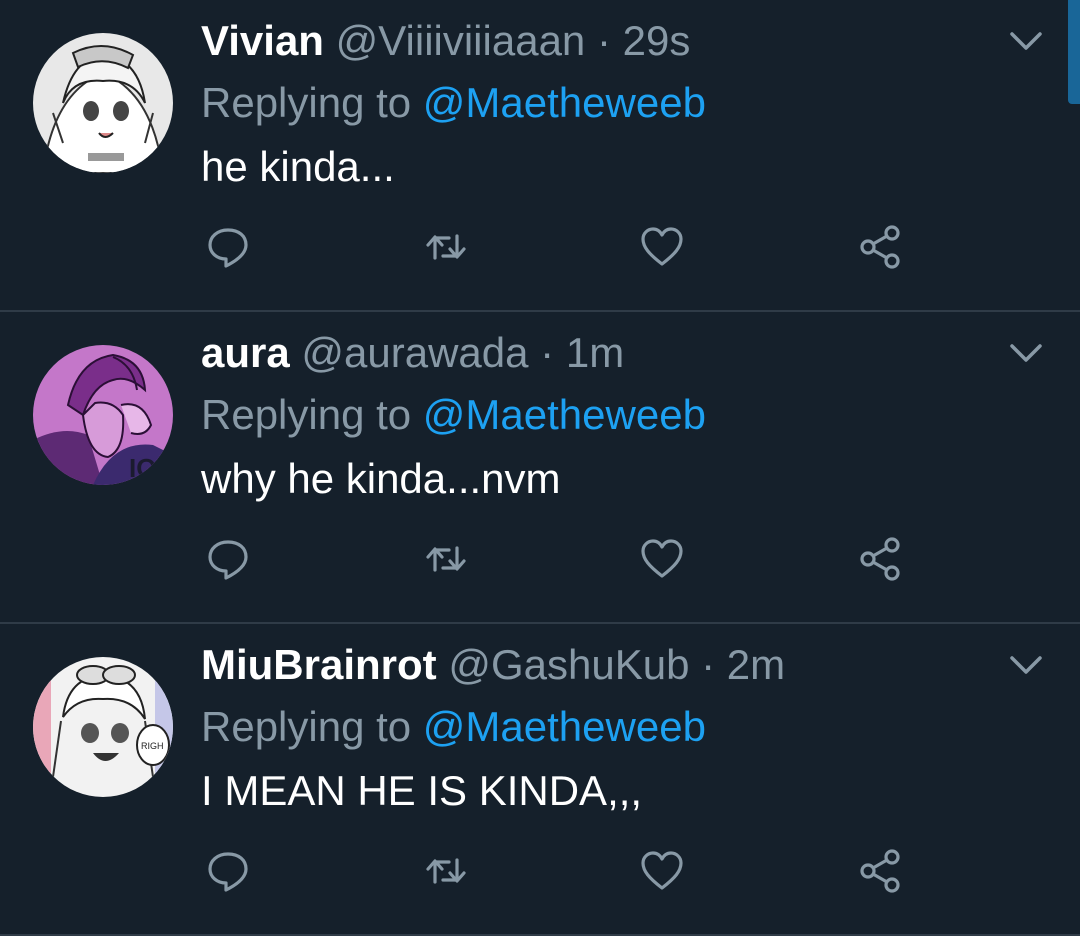 This screenshot has width=1080, height=936. What do you see at coordinates (262, 40) in the screenshot?
I see `display-name: Vivian` at bounding box center [262, 40].